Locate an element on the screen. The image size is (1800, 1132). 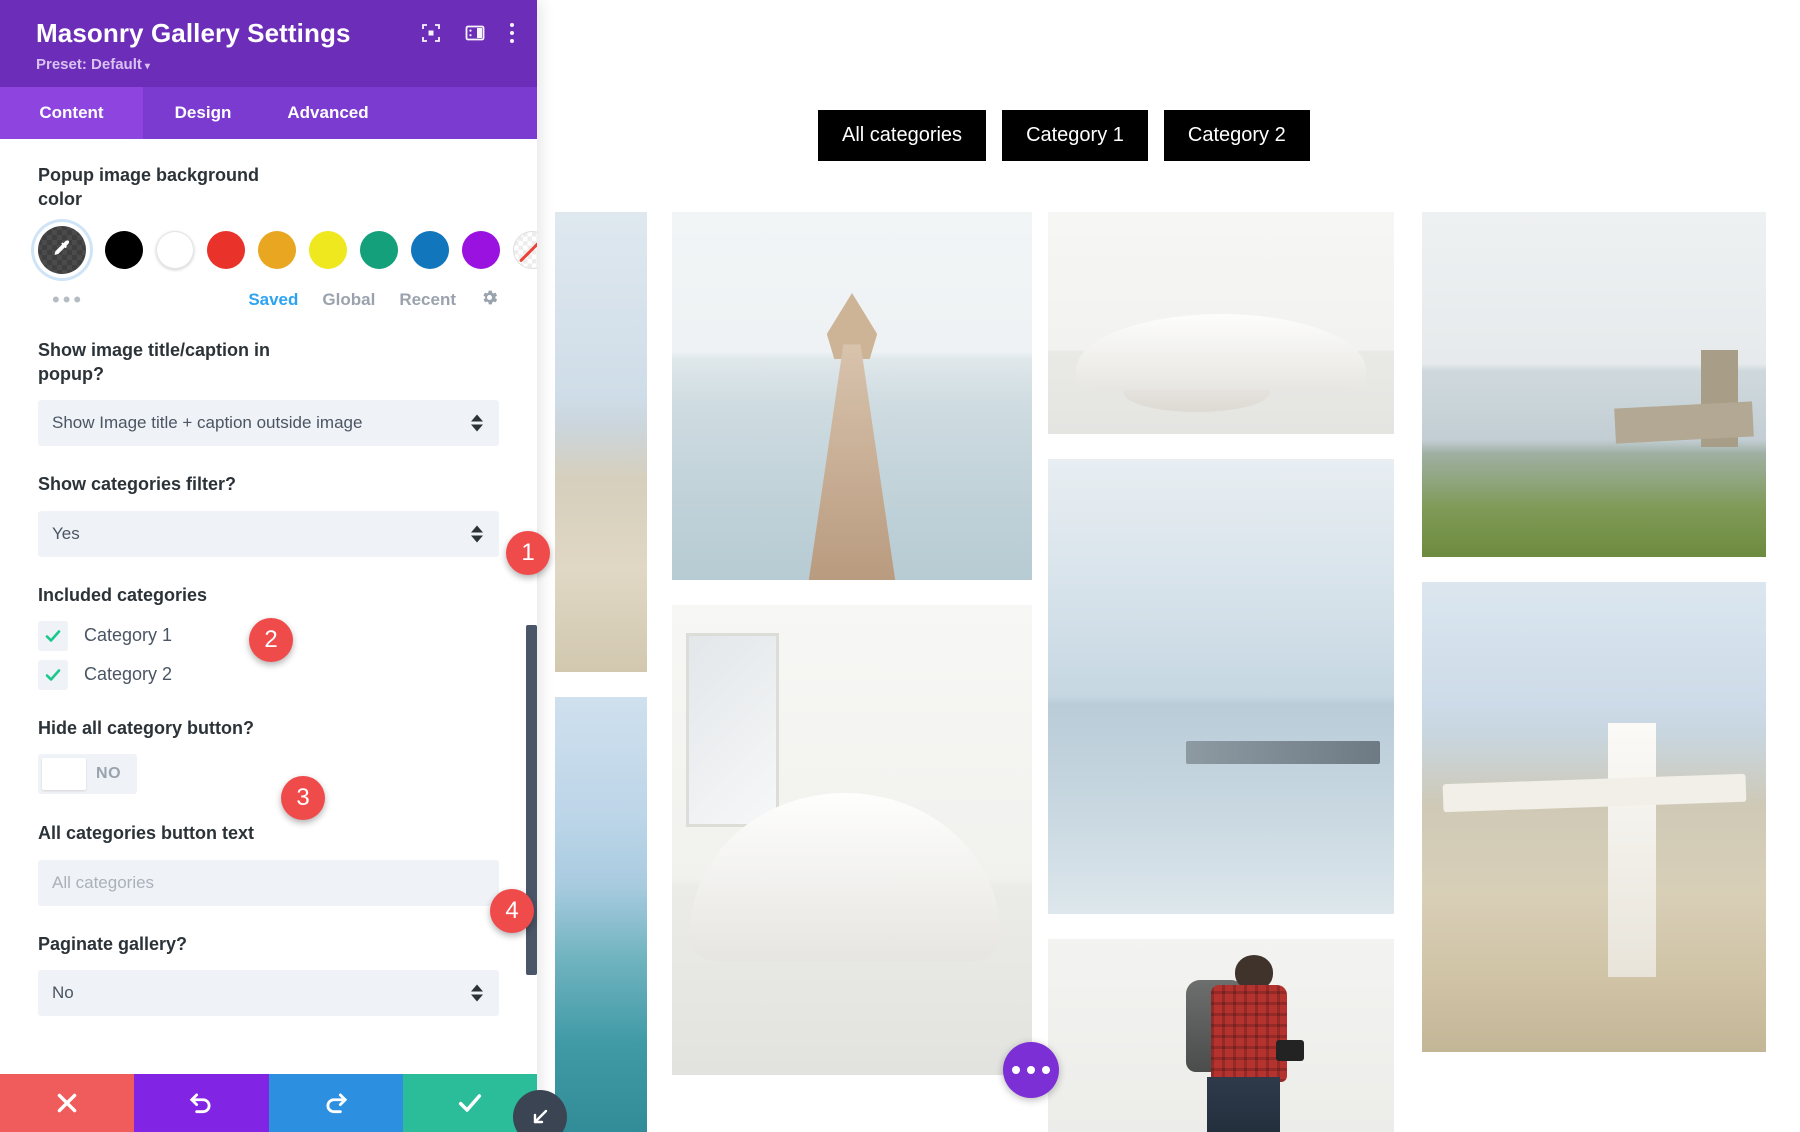
annotation-badge-4: 4 is located at coordinates (512, 911).